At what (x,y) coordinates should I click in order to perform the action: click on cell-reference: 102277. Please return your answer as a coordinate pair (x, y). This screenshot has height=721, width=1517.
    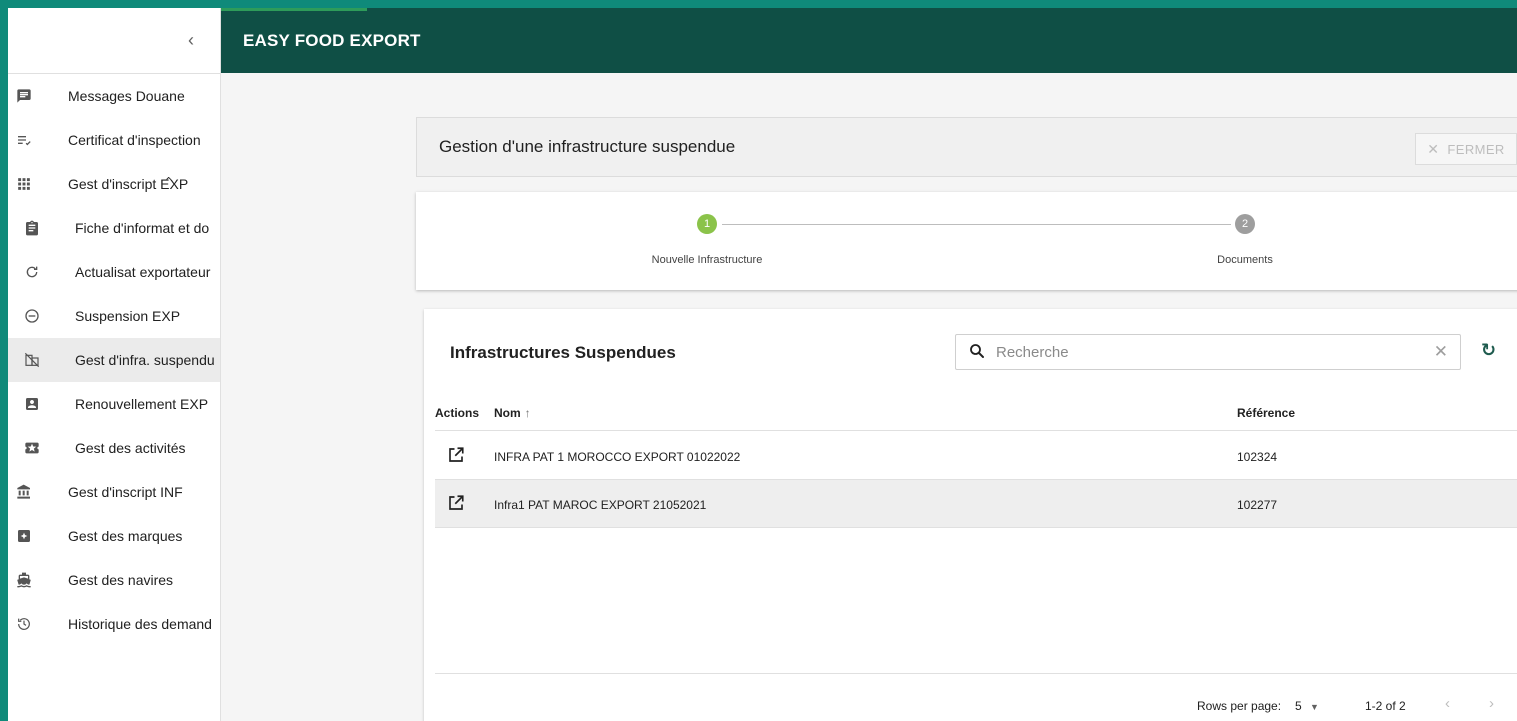
    Looking at the image, I should click on (1257, 505).